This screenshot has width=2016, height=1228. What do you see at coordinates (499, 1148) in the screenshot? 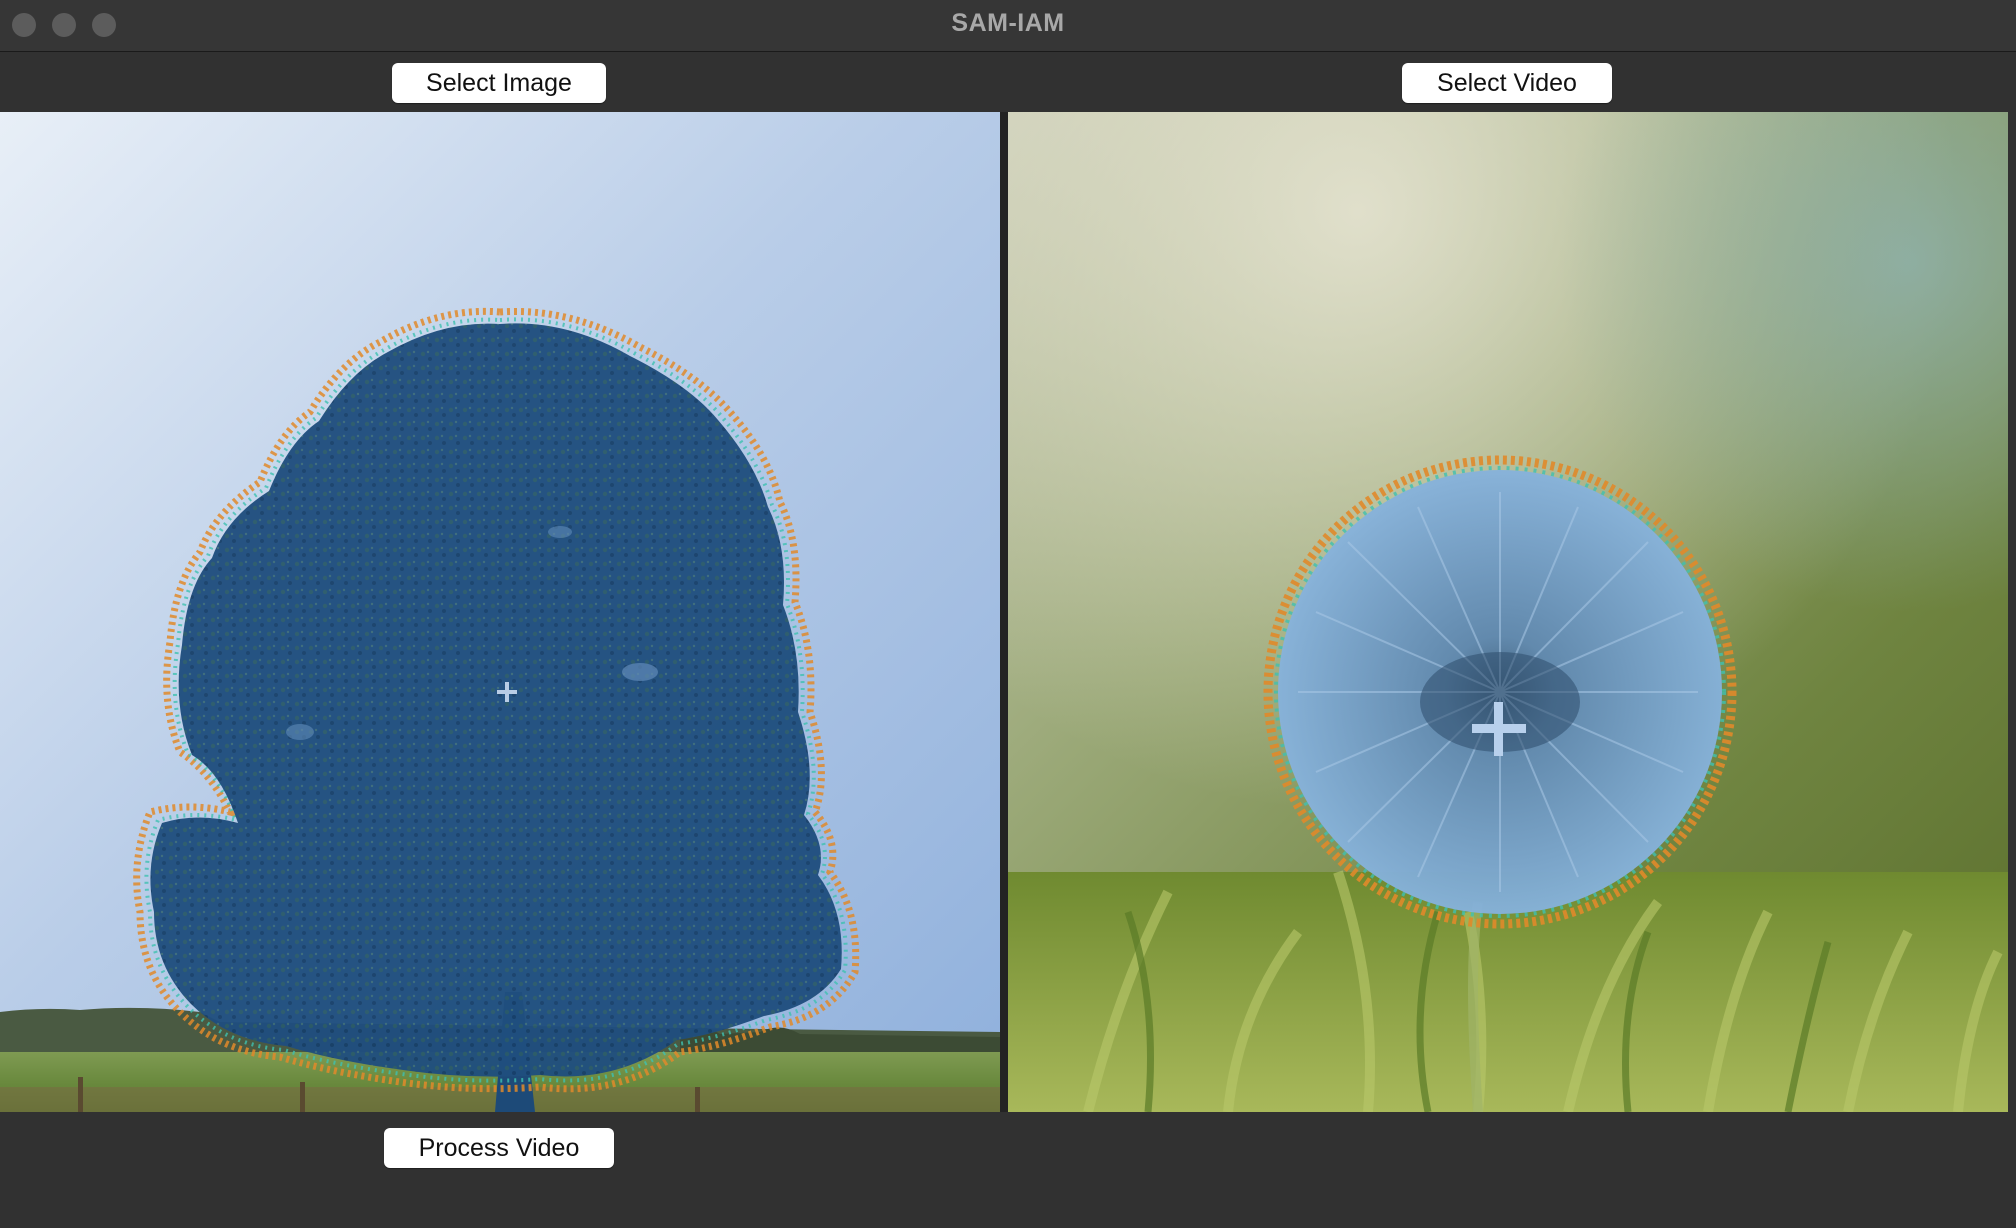
I see `process-video-button: Process Video` at bounding box center [499, 1148].